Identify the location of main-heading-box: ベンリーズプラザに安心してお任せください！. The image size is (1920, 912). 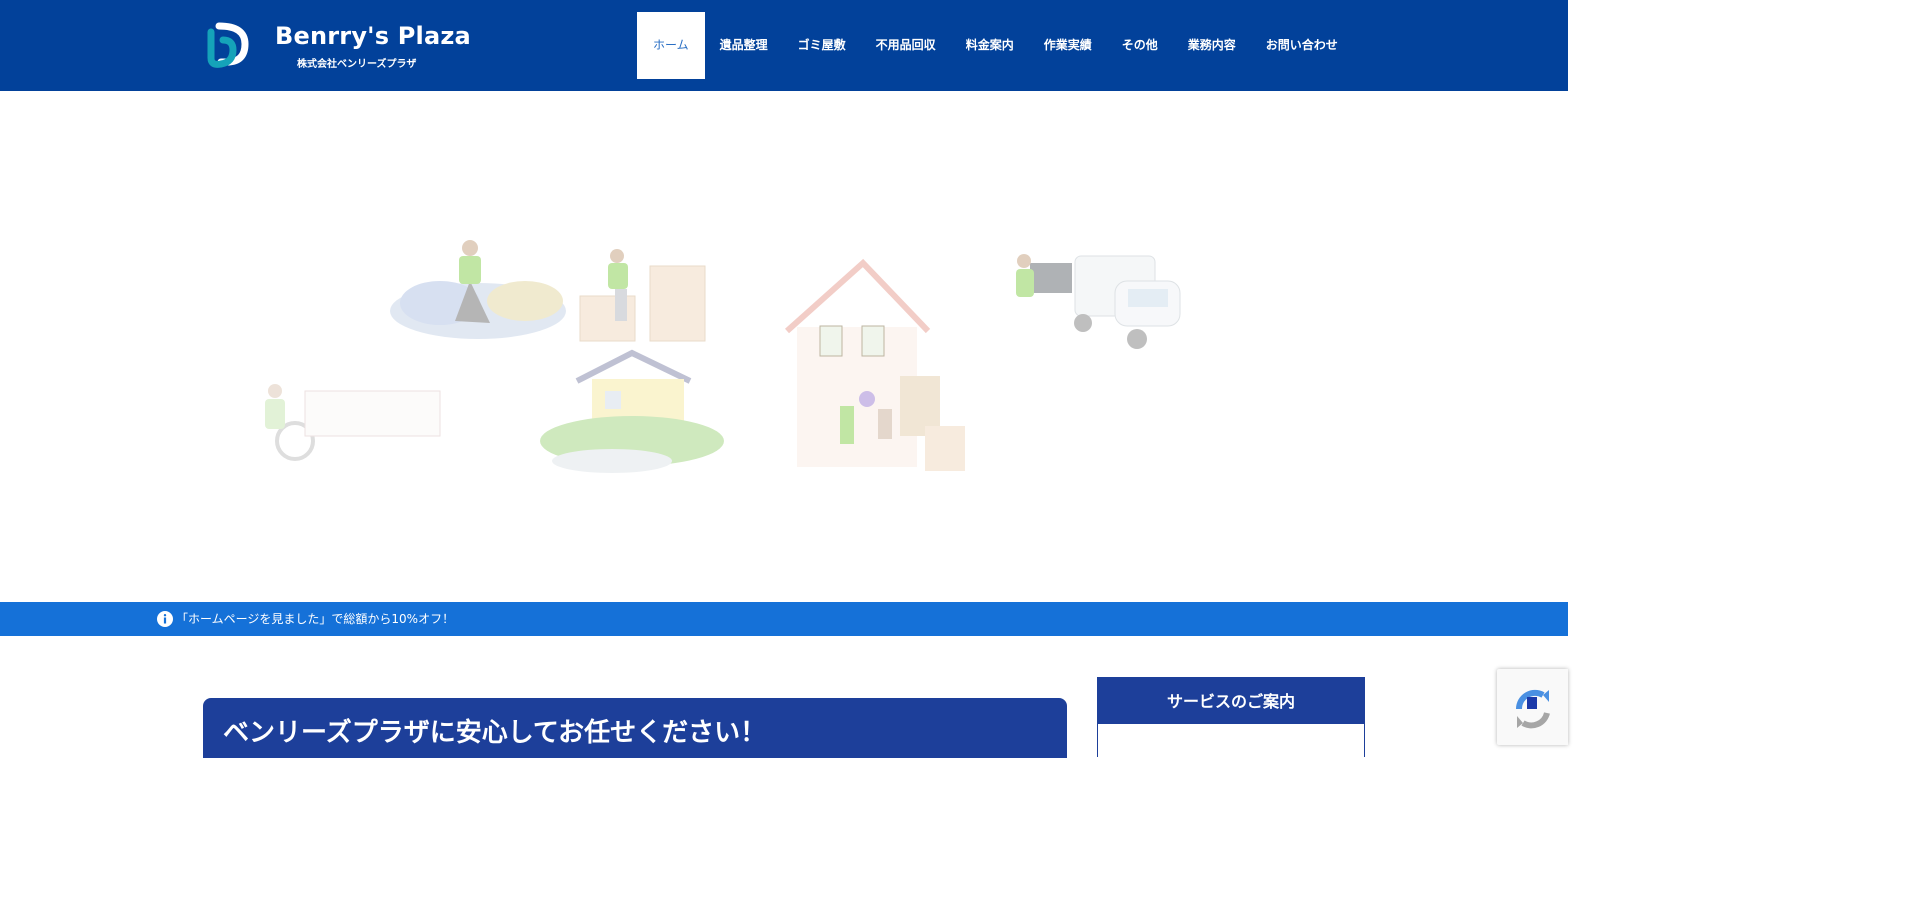
(635, 728).